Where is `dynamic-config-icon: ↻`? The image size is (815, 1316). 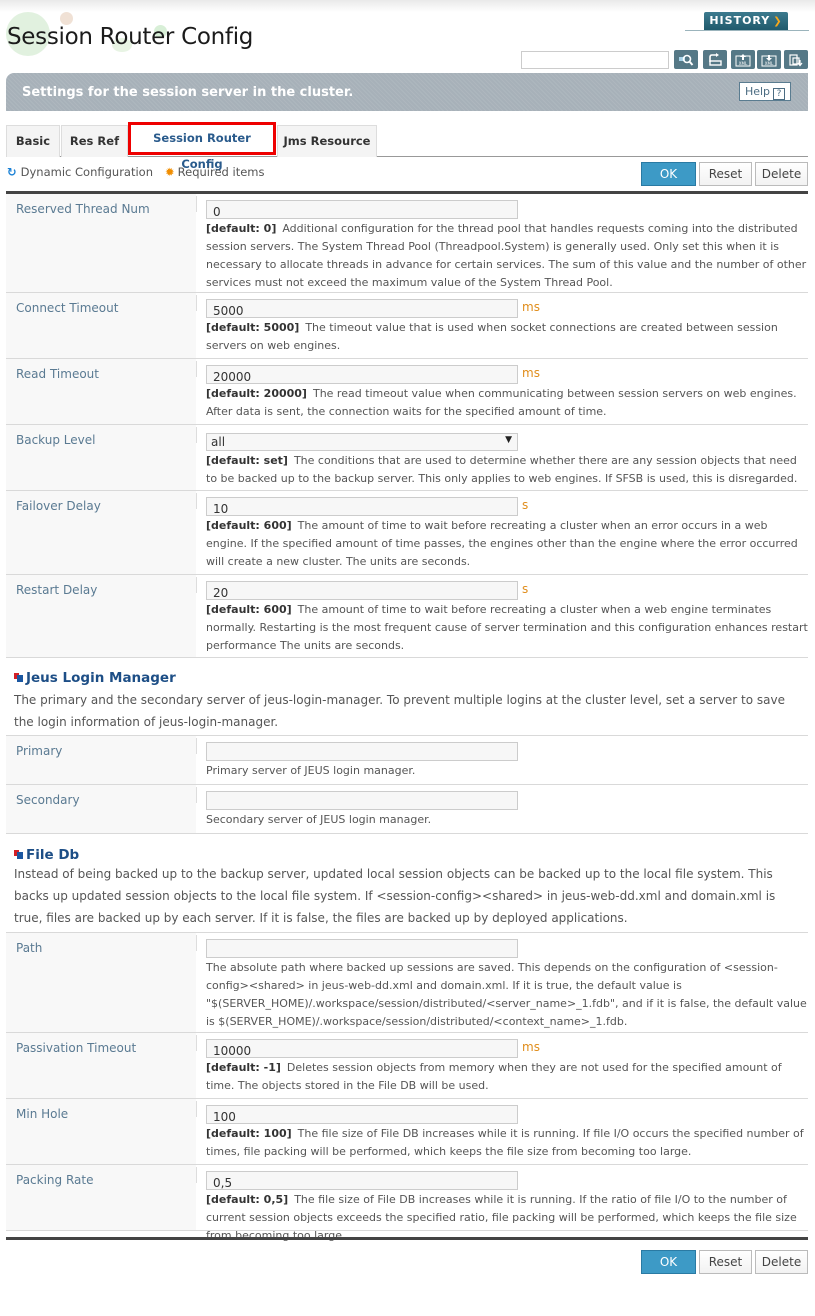 dynamic-config-icon: ↻ is located at coordinates (12, 172).